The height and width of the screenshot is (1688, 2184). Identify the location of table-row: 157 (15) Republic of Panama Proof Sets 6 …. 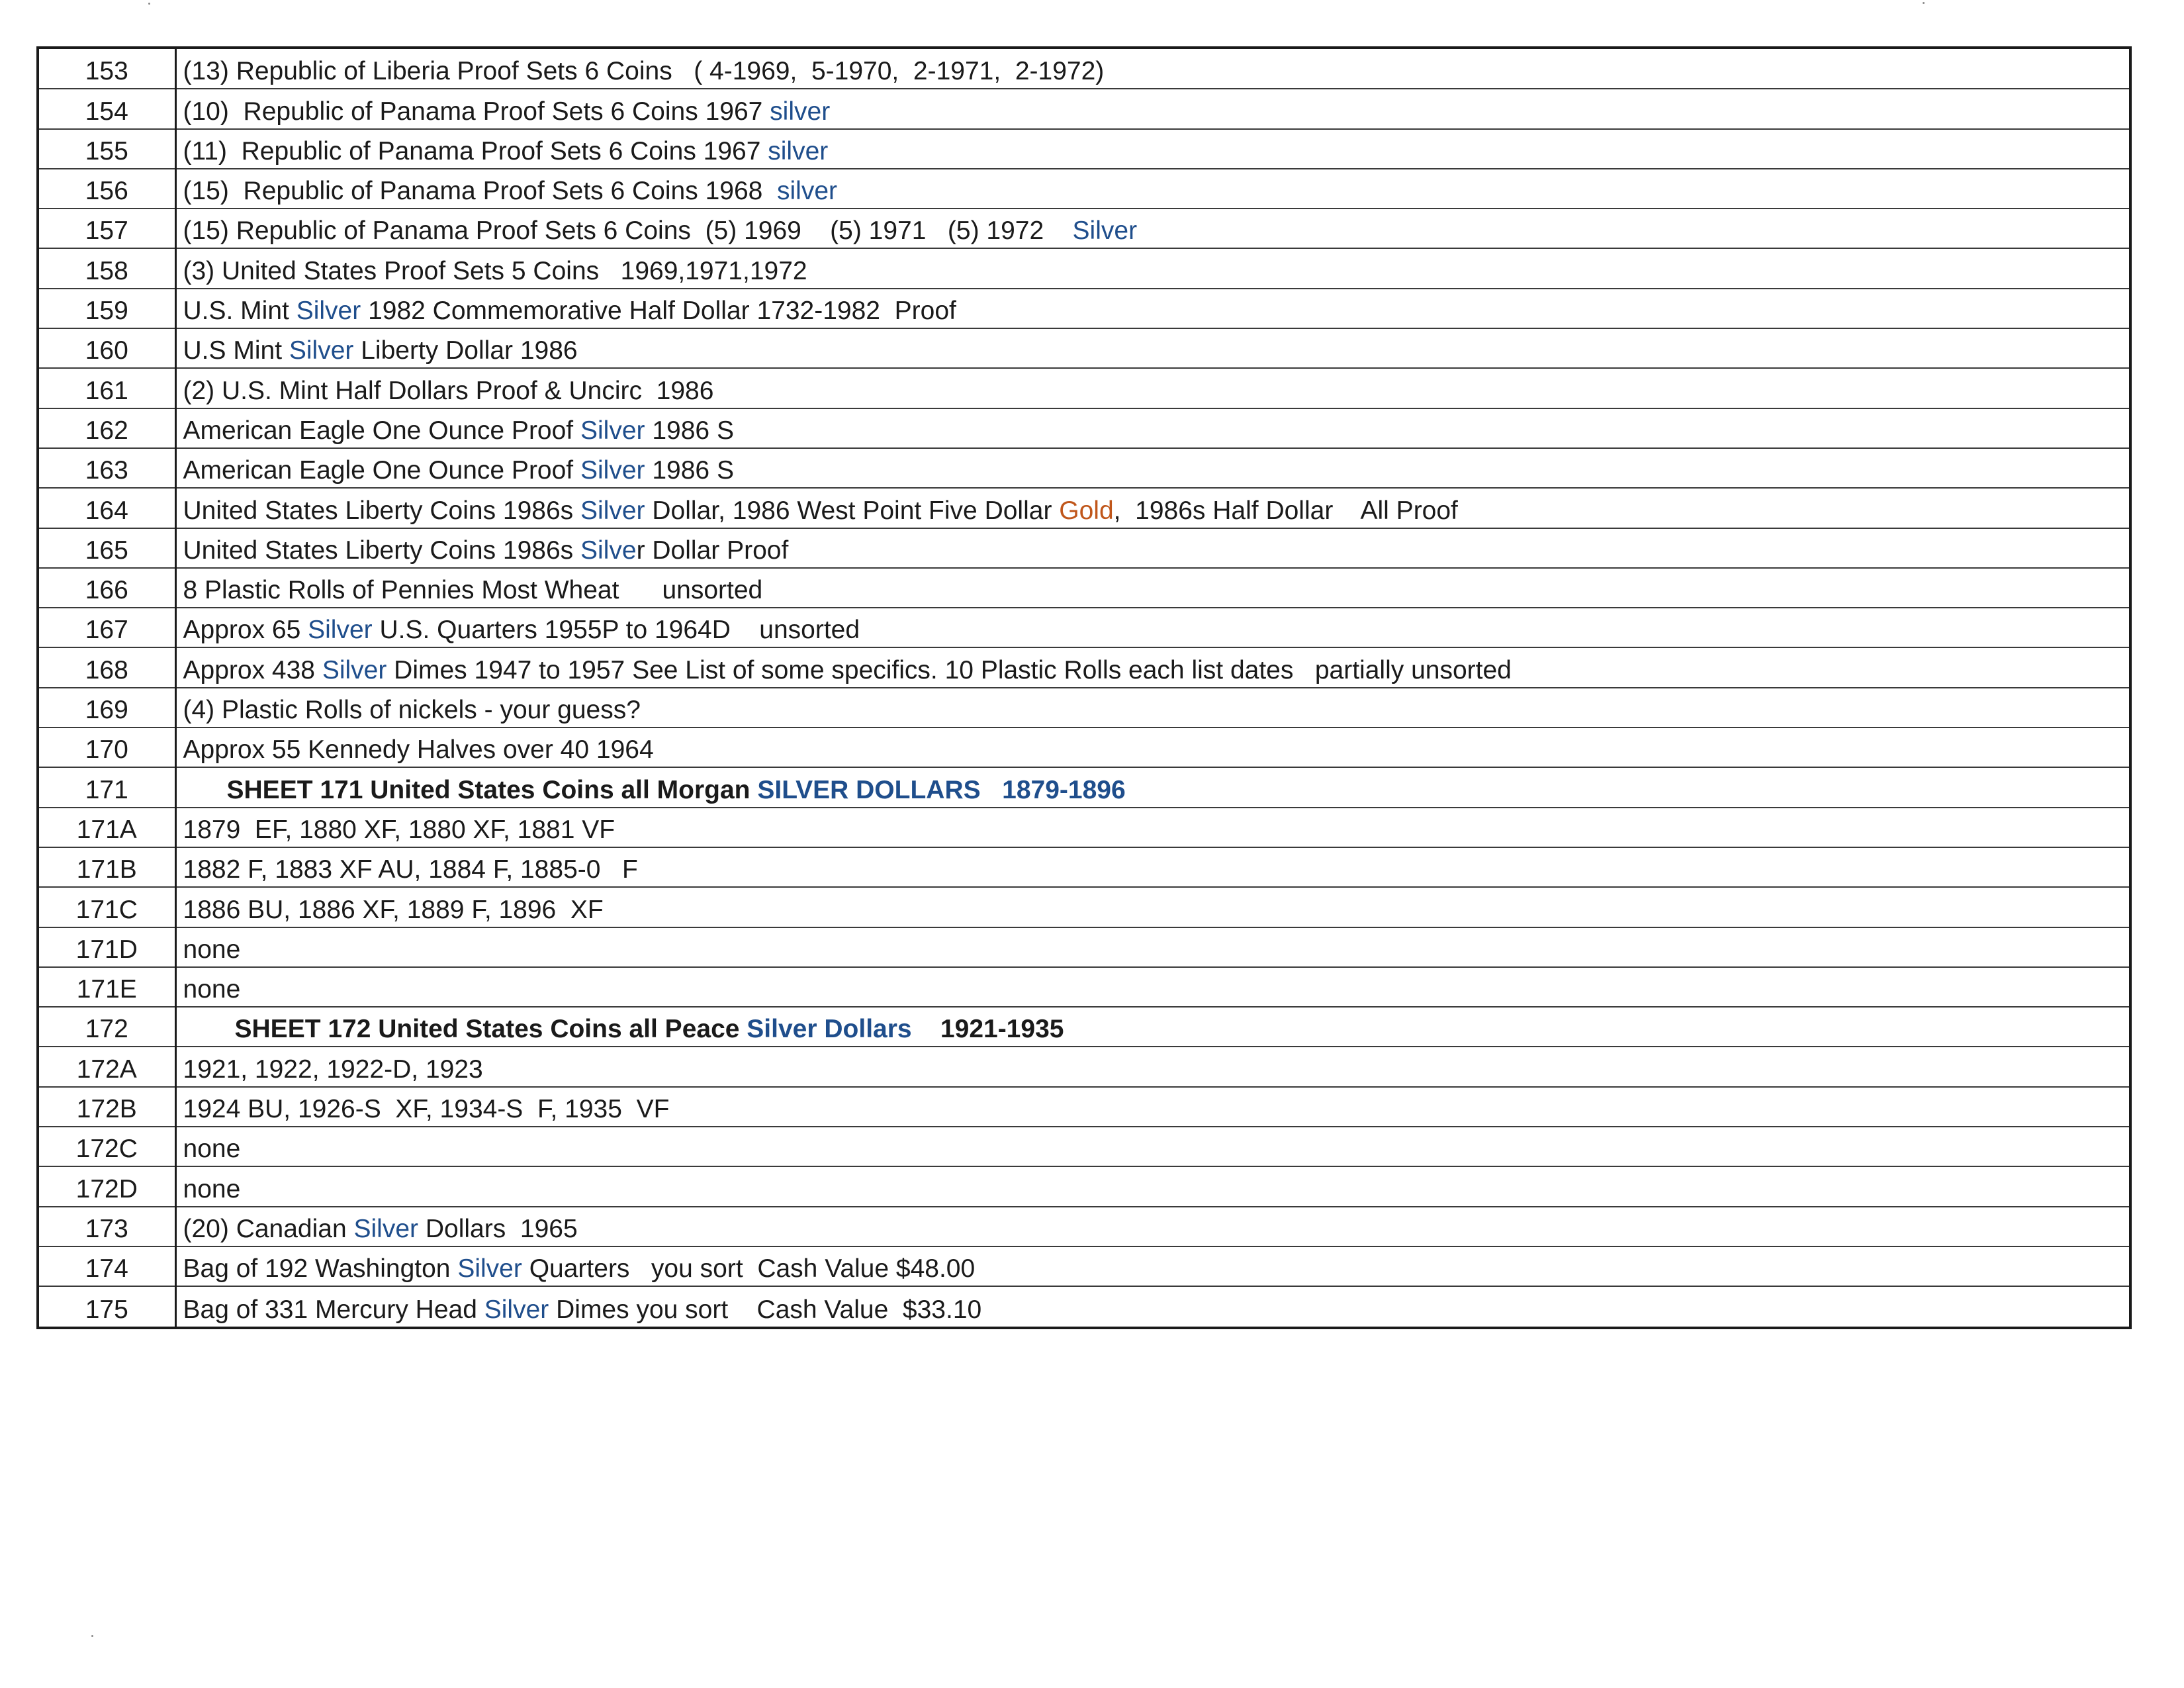
(1084, 229).